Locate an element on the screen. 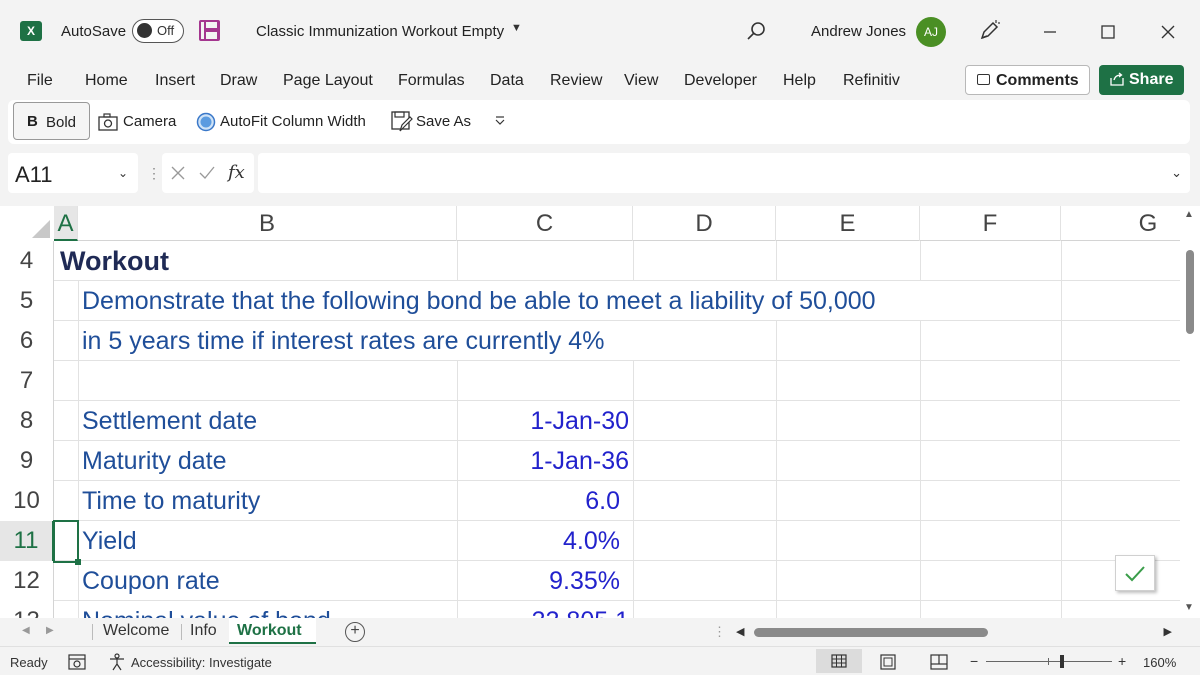  row-header: 8 is located at coordinates (27, 421).